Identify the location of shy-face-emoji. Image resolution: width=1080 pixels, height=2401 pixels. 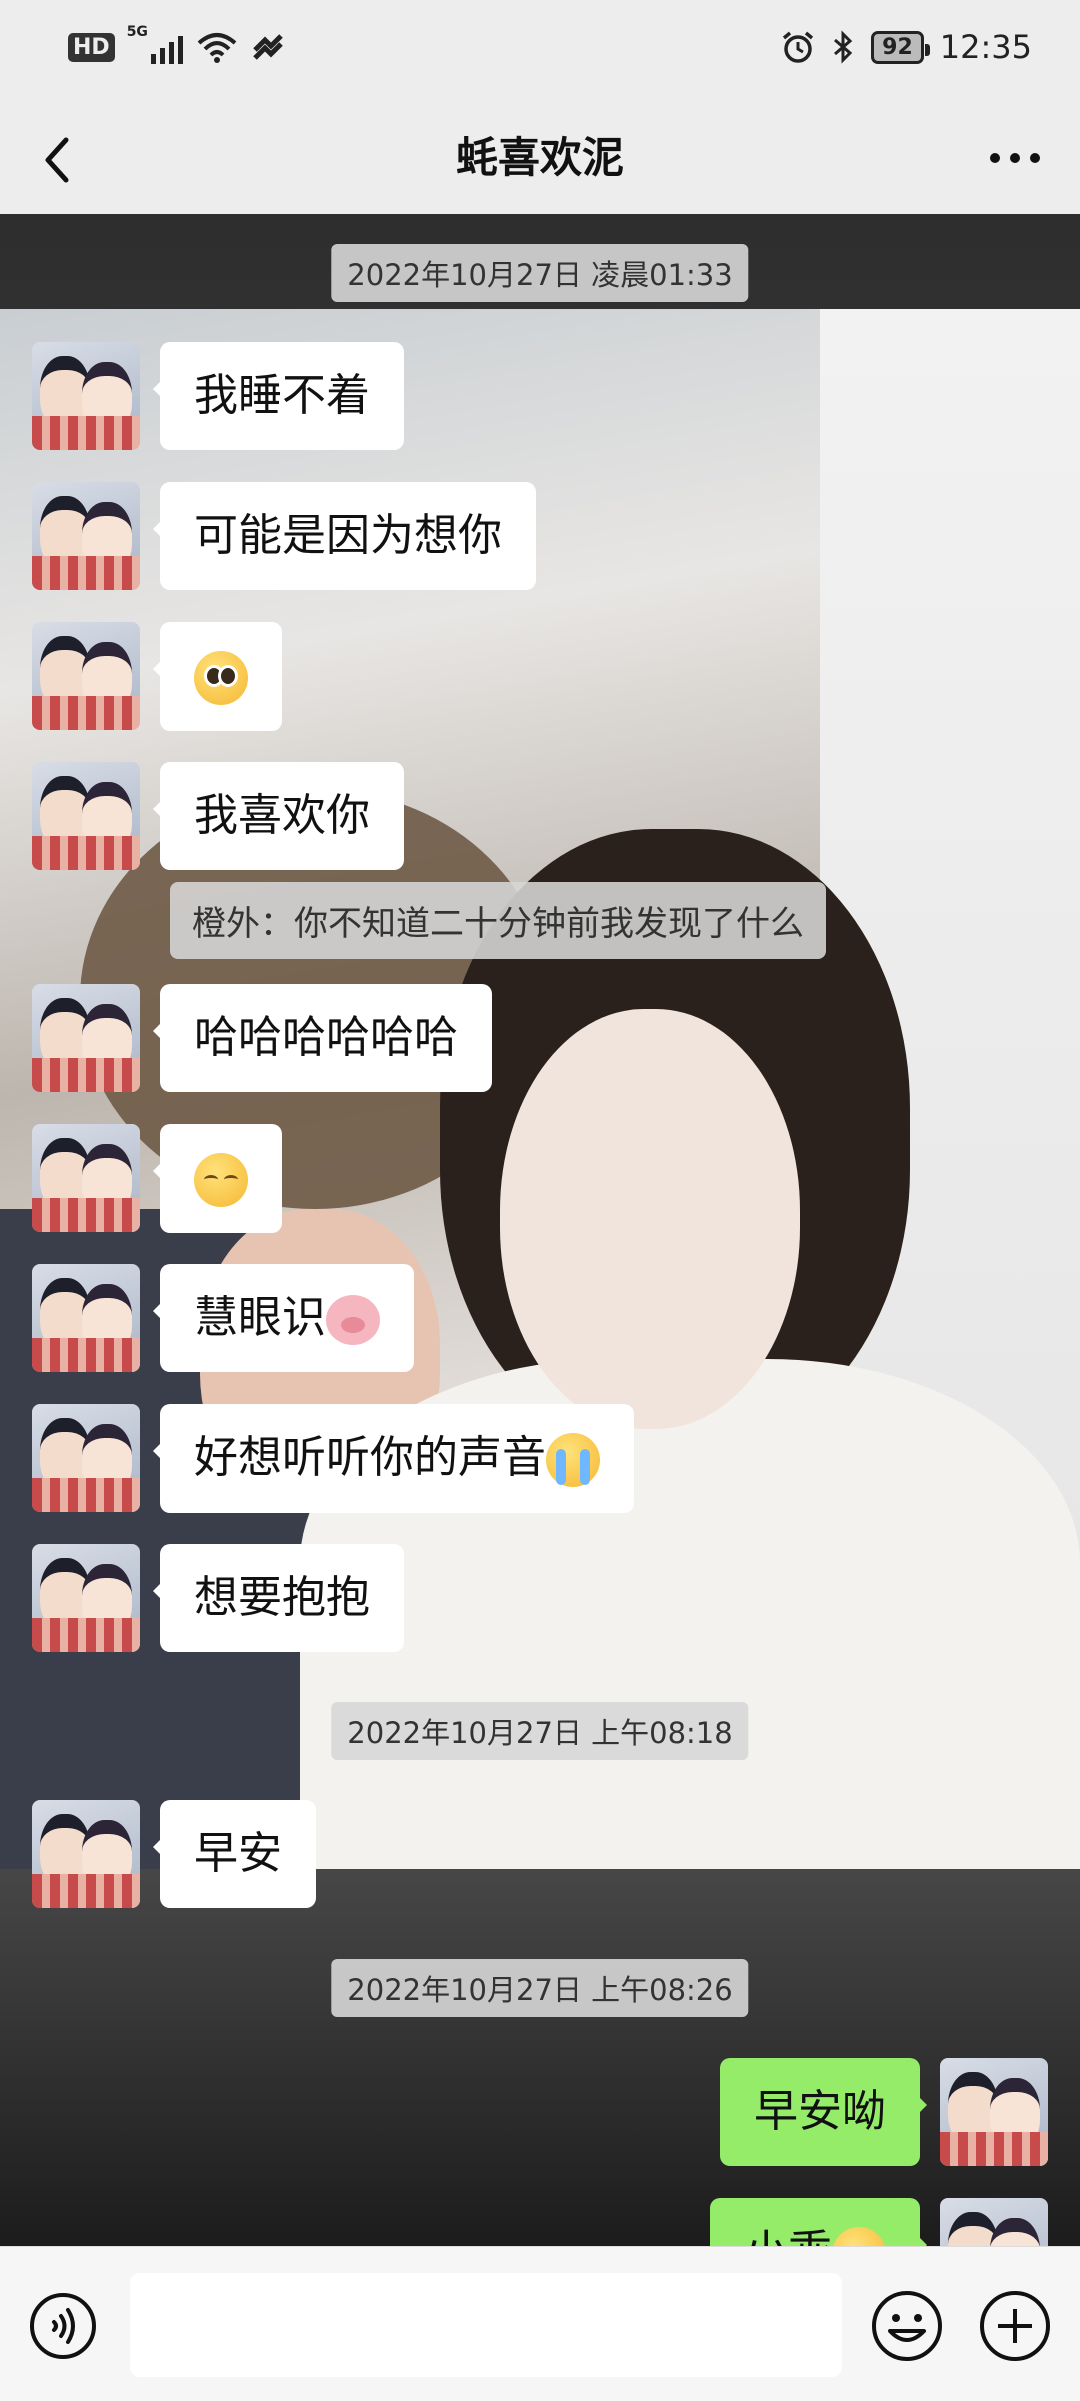
(221, 1180).